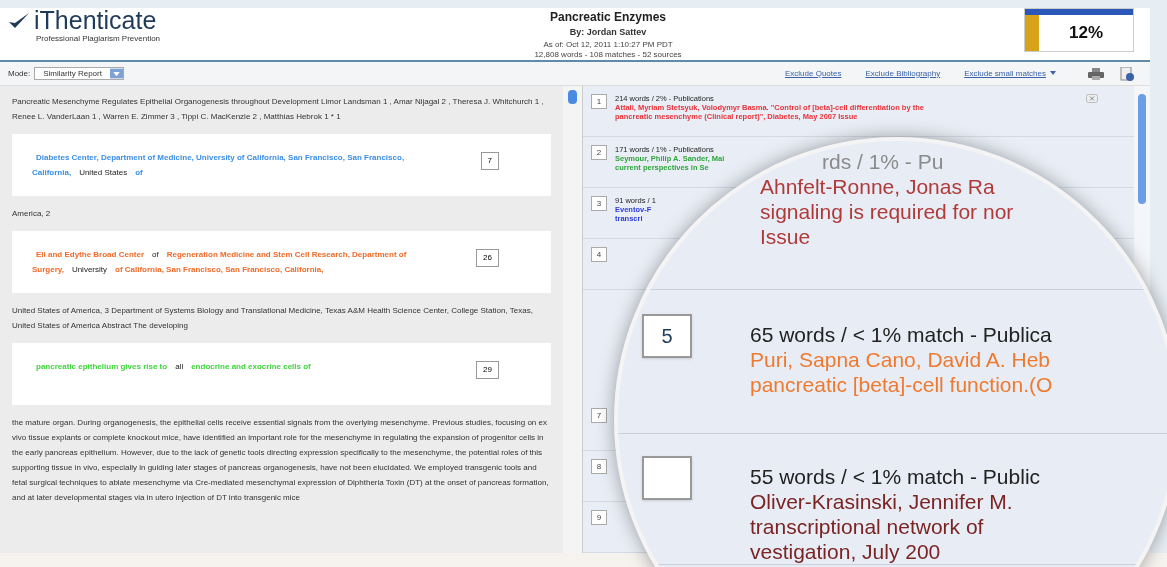  I want to click on document-paragraph: America, 2, so click(32, 214).